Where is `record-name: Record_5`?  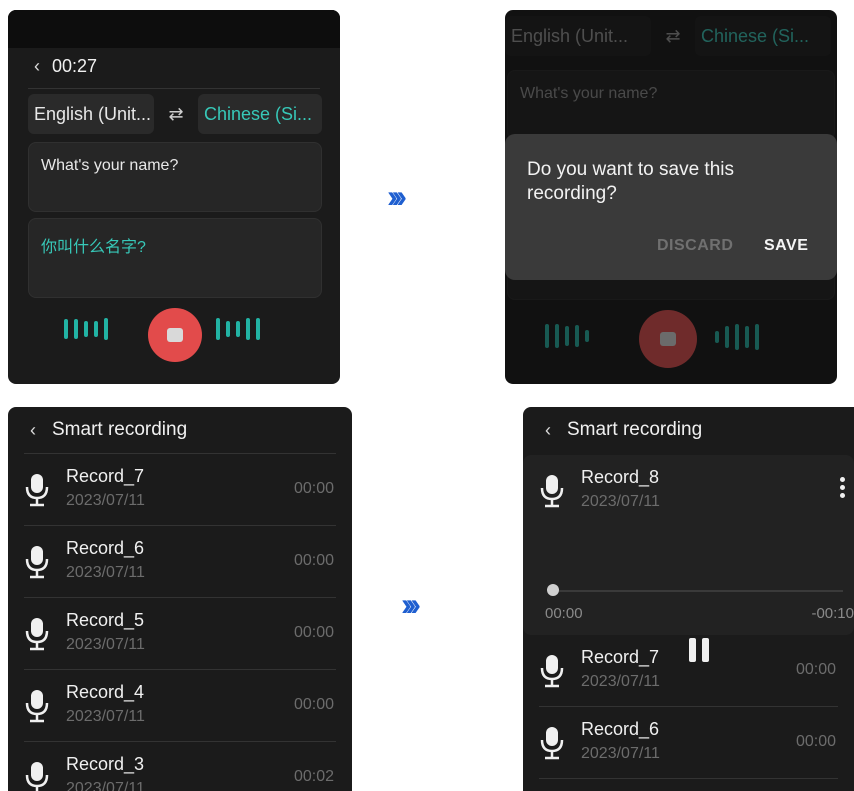
record-name: Record_5 is located at coordinates (105, 620).